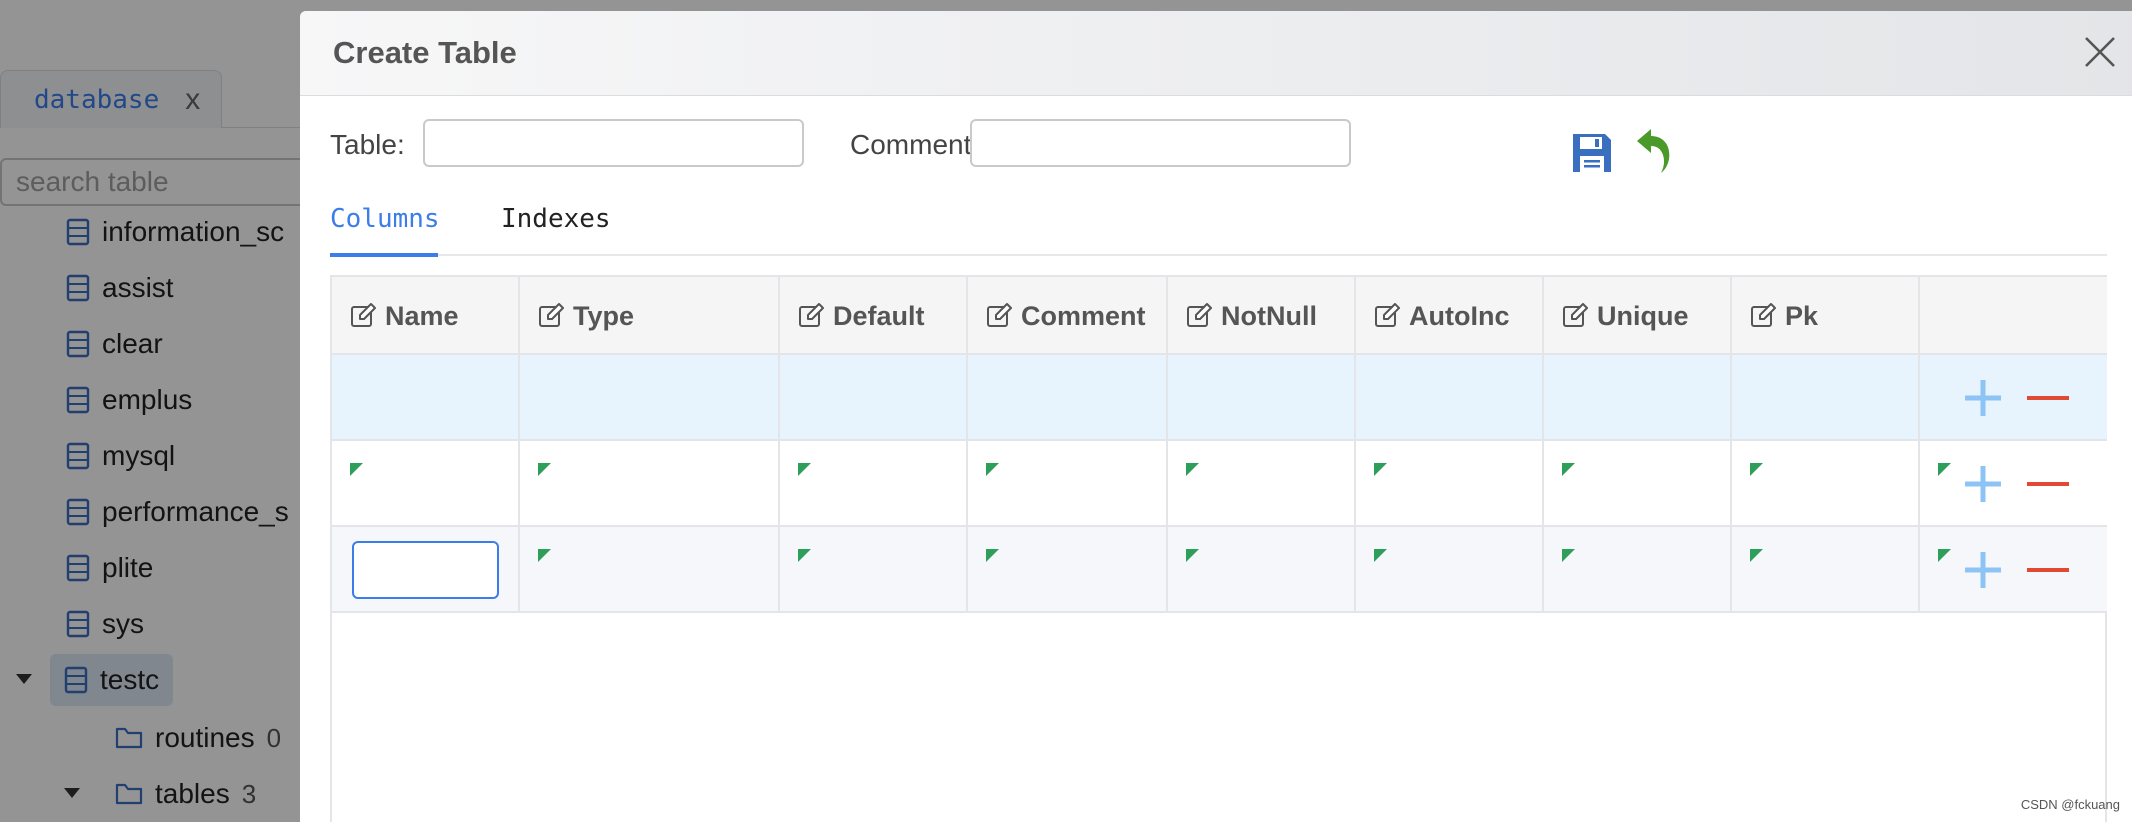 This screenshot has height=822, width=2132. I want to click on column-header-label: AutoInc, so click(1459, 315).